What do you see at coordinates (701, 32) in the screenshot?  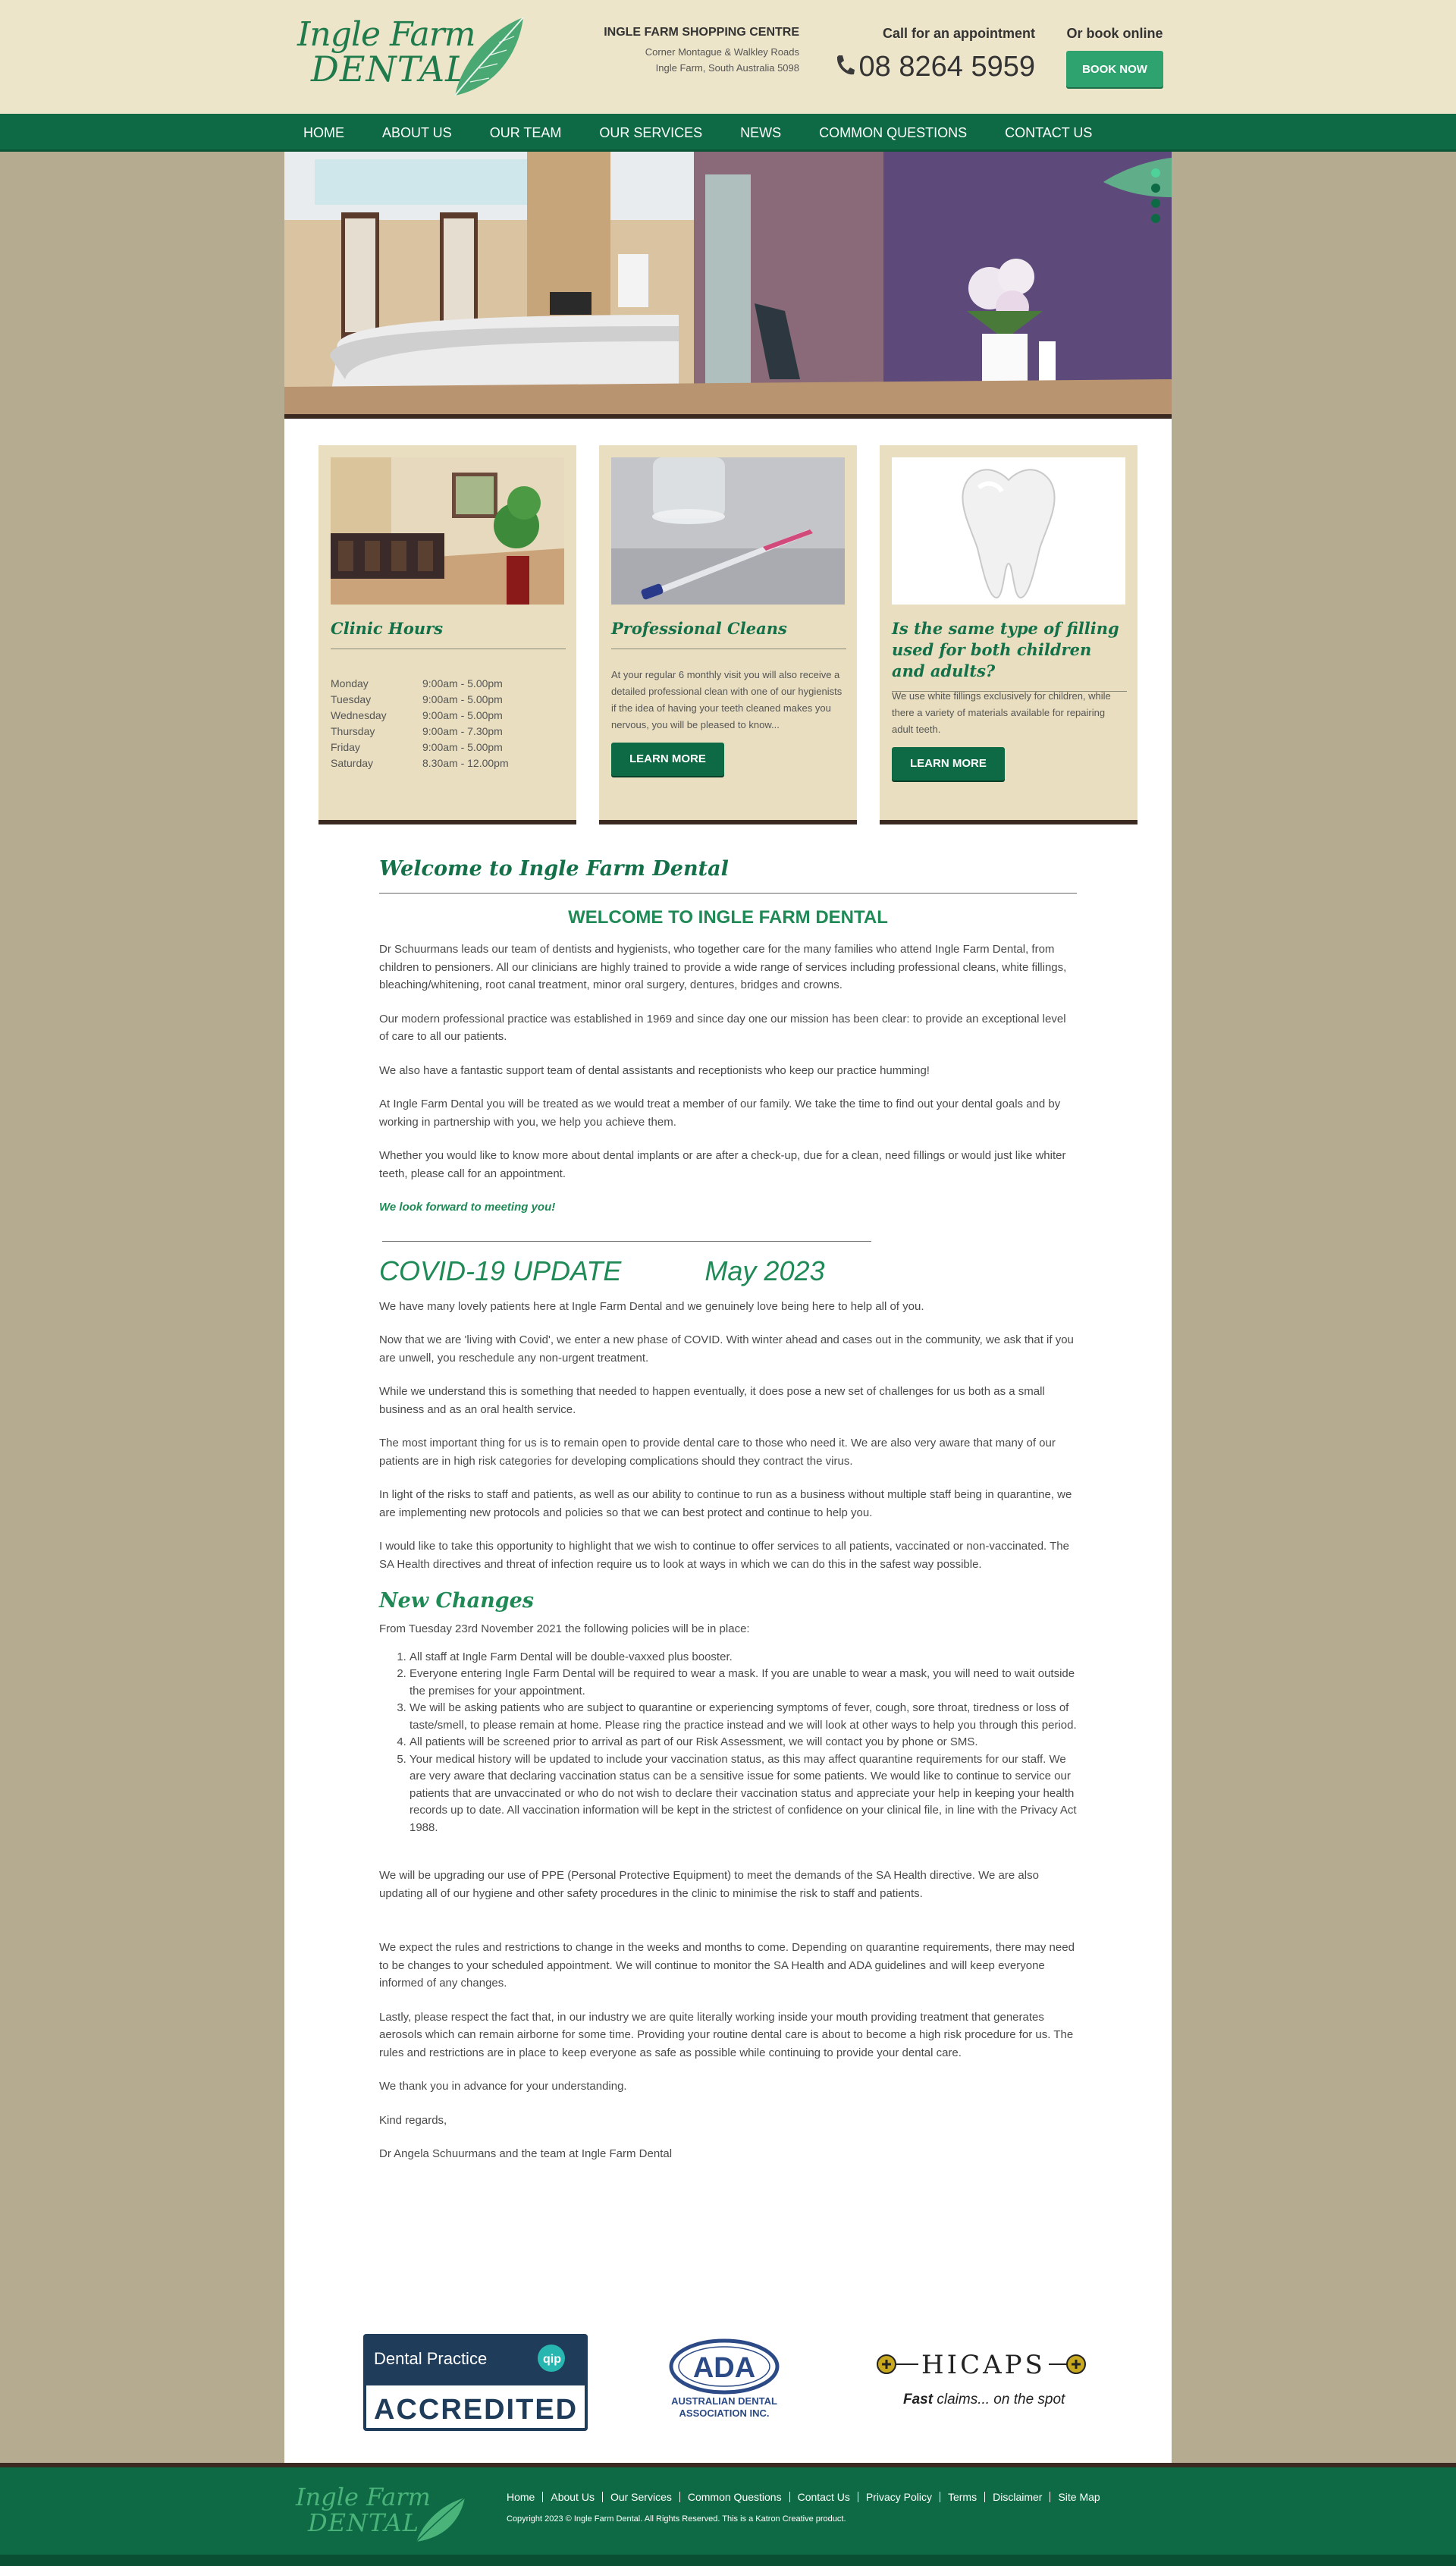 I see `address-title: INGLE FARM SHOPPING CENTRE` at bounding box center [701, 32].